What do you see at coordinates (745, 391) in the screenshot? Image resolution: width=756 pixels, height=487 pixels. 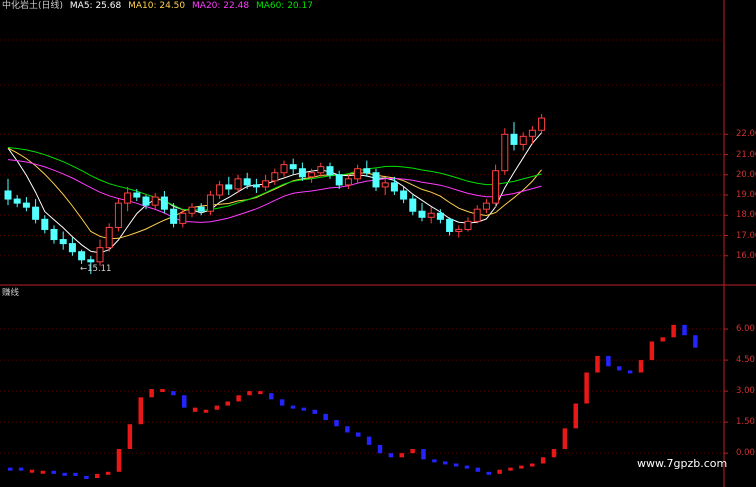 I see `indicator-tick-label: 3.00` at bounding box center [745, 391].